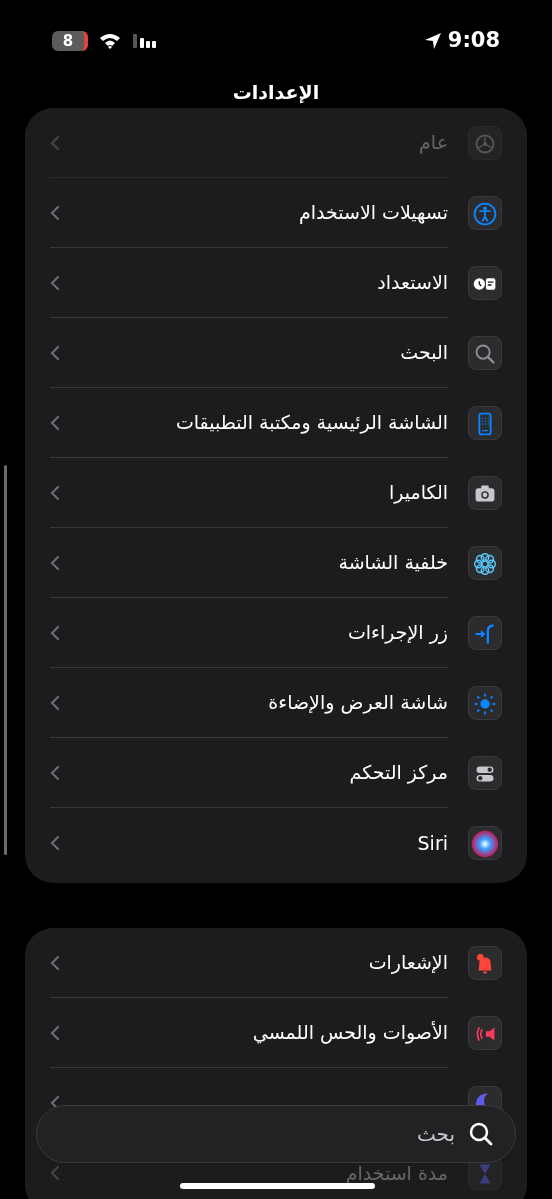 The width and height of the screenshot is (552, 1199). I want to click on row-label: Siri, so click(432, 843).